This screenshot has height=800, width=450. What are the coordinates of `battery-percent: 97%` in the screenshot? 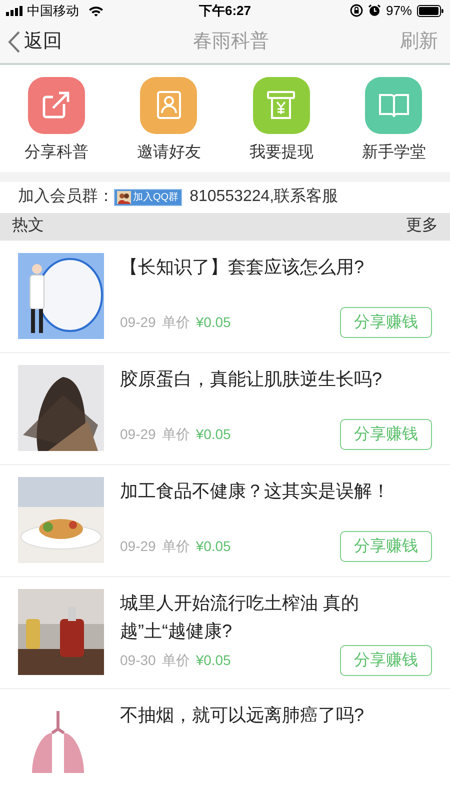 It's located at (399, 11).